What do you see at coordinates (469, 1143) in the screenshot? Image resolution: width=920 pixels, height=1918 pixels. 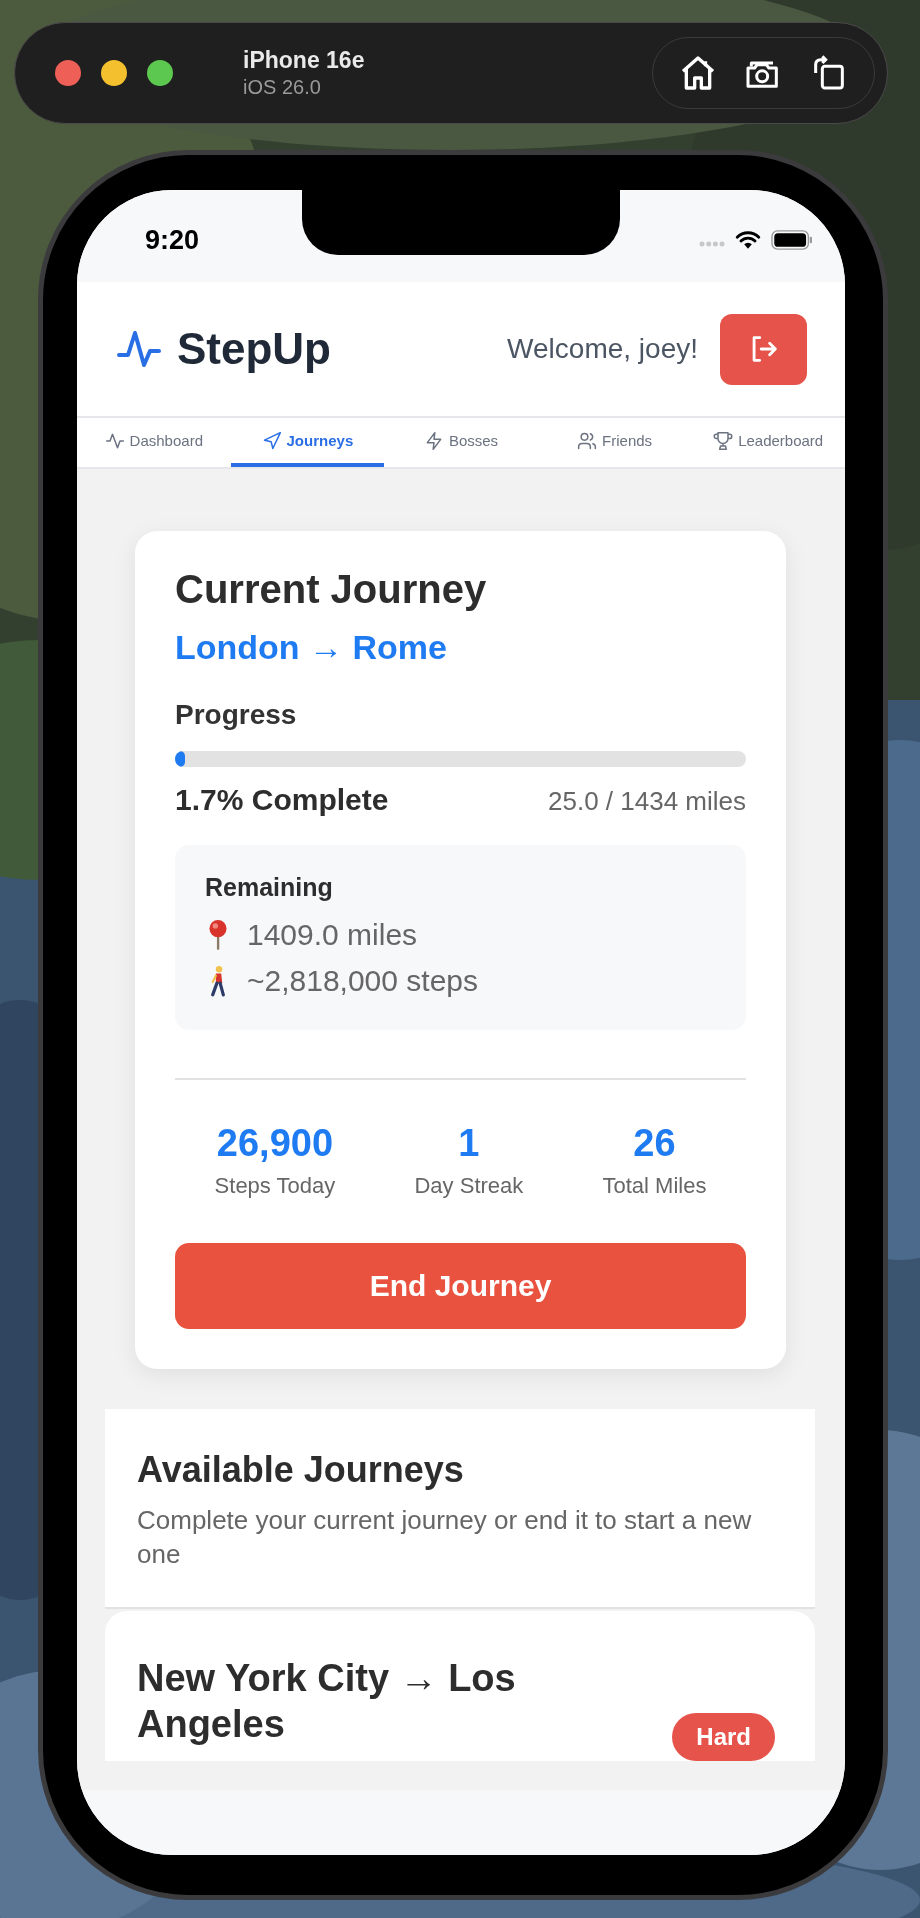 I see `stat-value: 1` at bounding box center [469, 1143].